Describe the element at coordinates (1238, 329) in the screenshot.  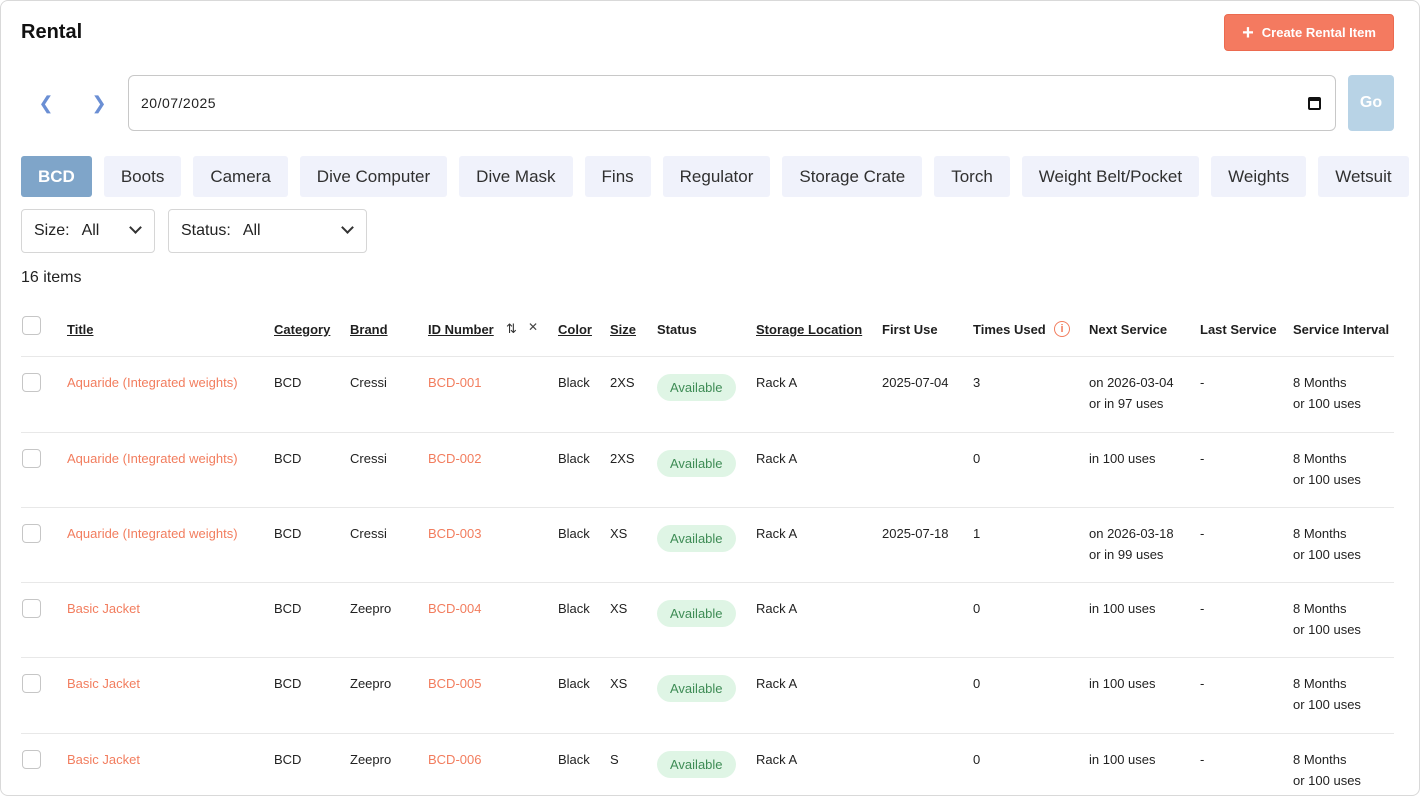
I see `column-header-last-service: Last Service` at that location.